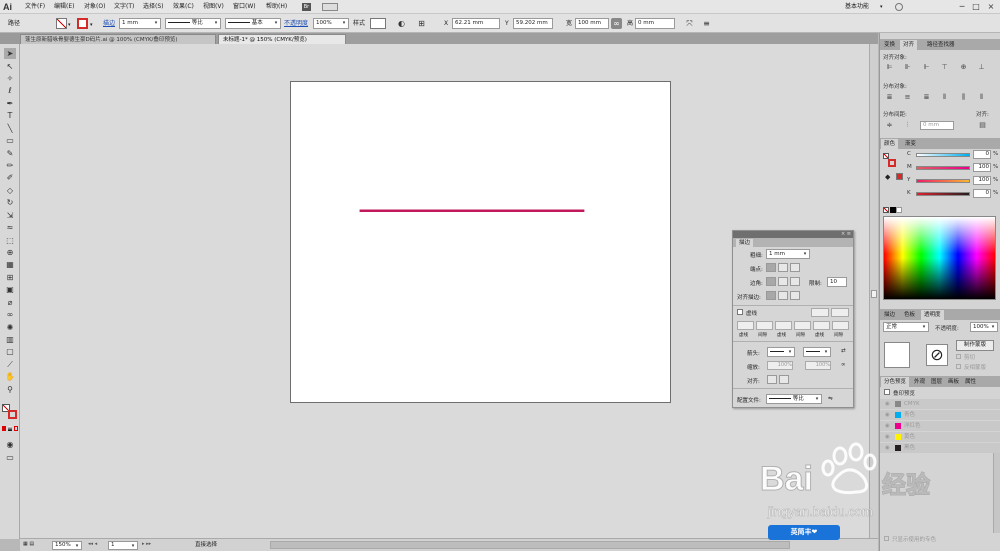 The image size is (1000, 551). What do you see at coordinates (94, 7) in the screenshot?
I see `menu-object: 对象(O)` at bounding box center [94, 7].